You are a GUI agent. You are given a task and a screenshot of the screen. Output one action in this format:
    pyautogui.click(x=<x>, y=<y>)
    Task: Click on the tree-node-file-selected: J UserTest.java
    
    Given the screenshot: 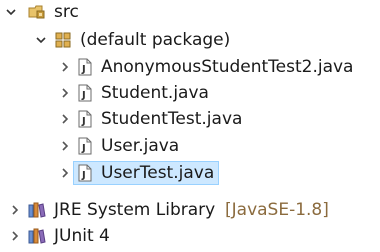 What is the action you would take?
    pyautogui.click(x=190, y=173)
    